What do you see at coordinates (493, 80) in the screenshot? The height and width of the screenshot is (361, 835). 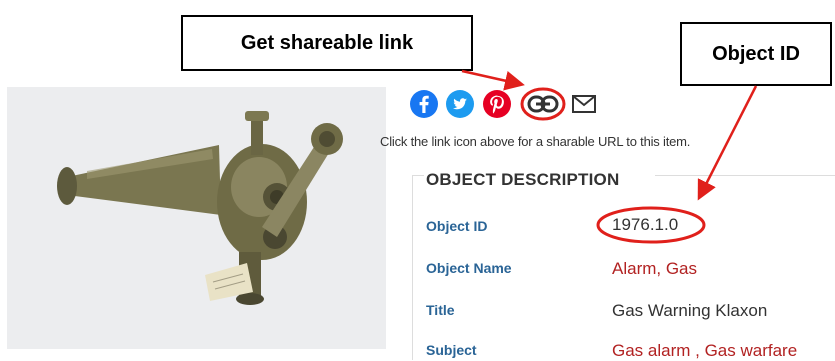 I see `link-callout-arrow` at bounding box center [493, 80].